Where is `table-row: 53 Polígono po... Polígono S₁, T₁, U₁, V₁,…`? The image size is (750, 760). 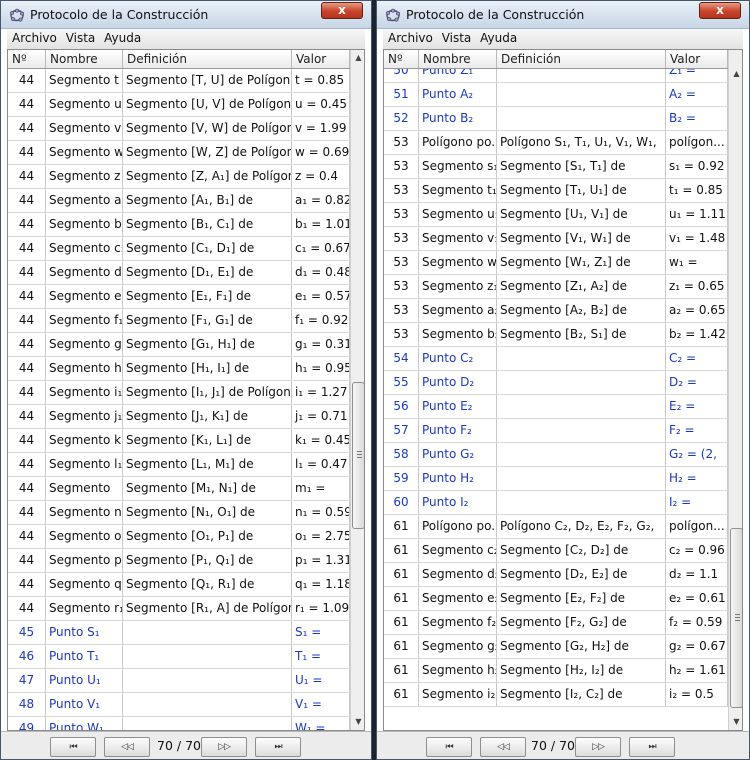
table-row: 53 Polígono po... Polígono S₁, T₁, U₁, V₁,… is located at coordinates (556, 143).